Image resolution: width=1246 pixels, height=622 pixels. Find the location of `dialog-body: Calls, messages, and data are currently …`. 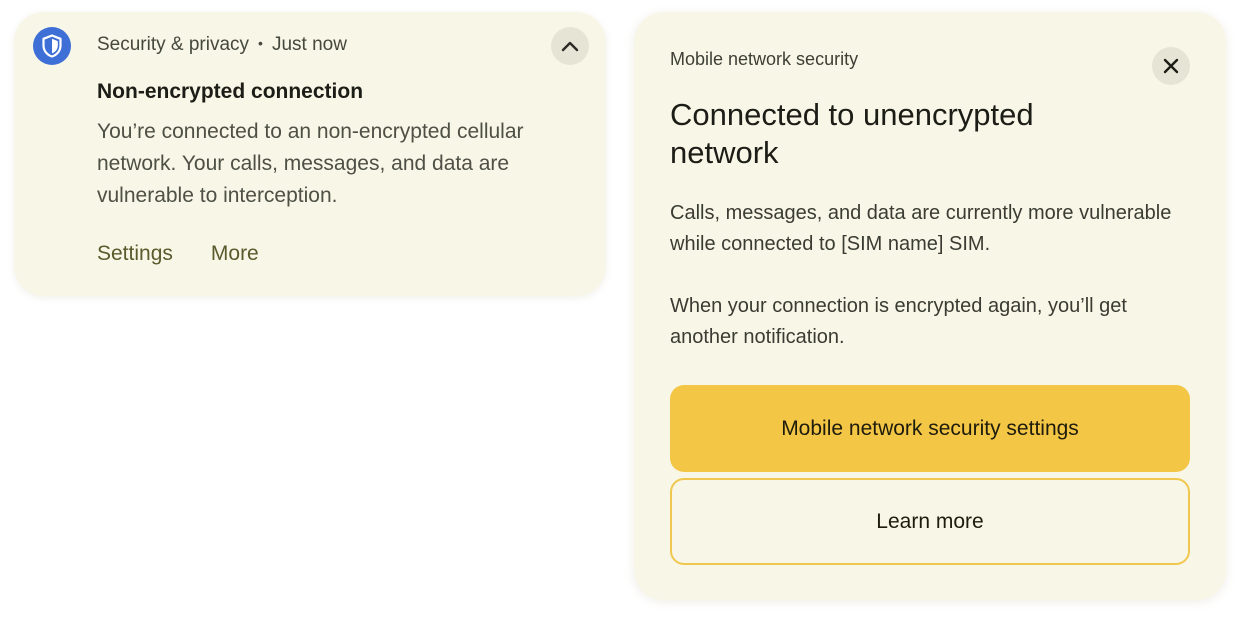

dialog-body: Calls, messages, and data are currently … is located at coordinates (935, 291).